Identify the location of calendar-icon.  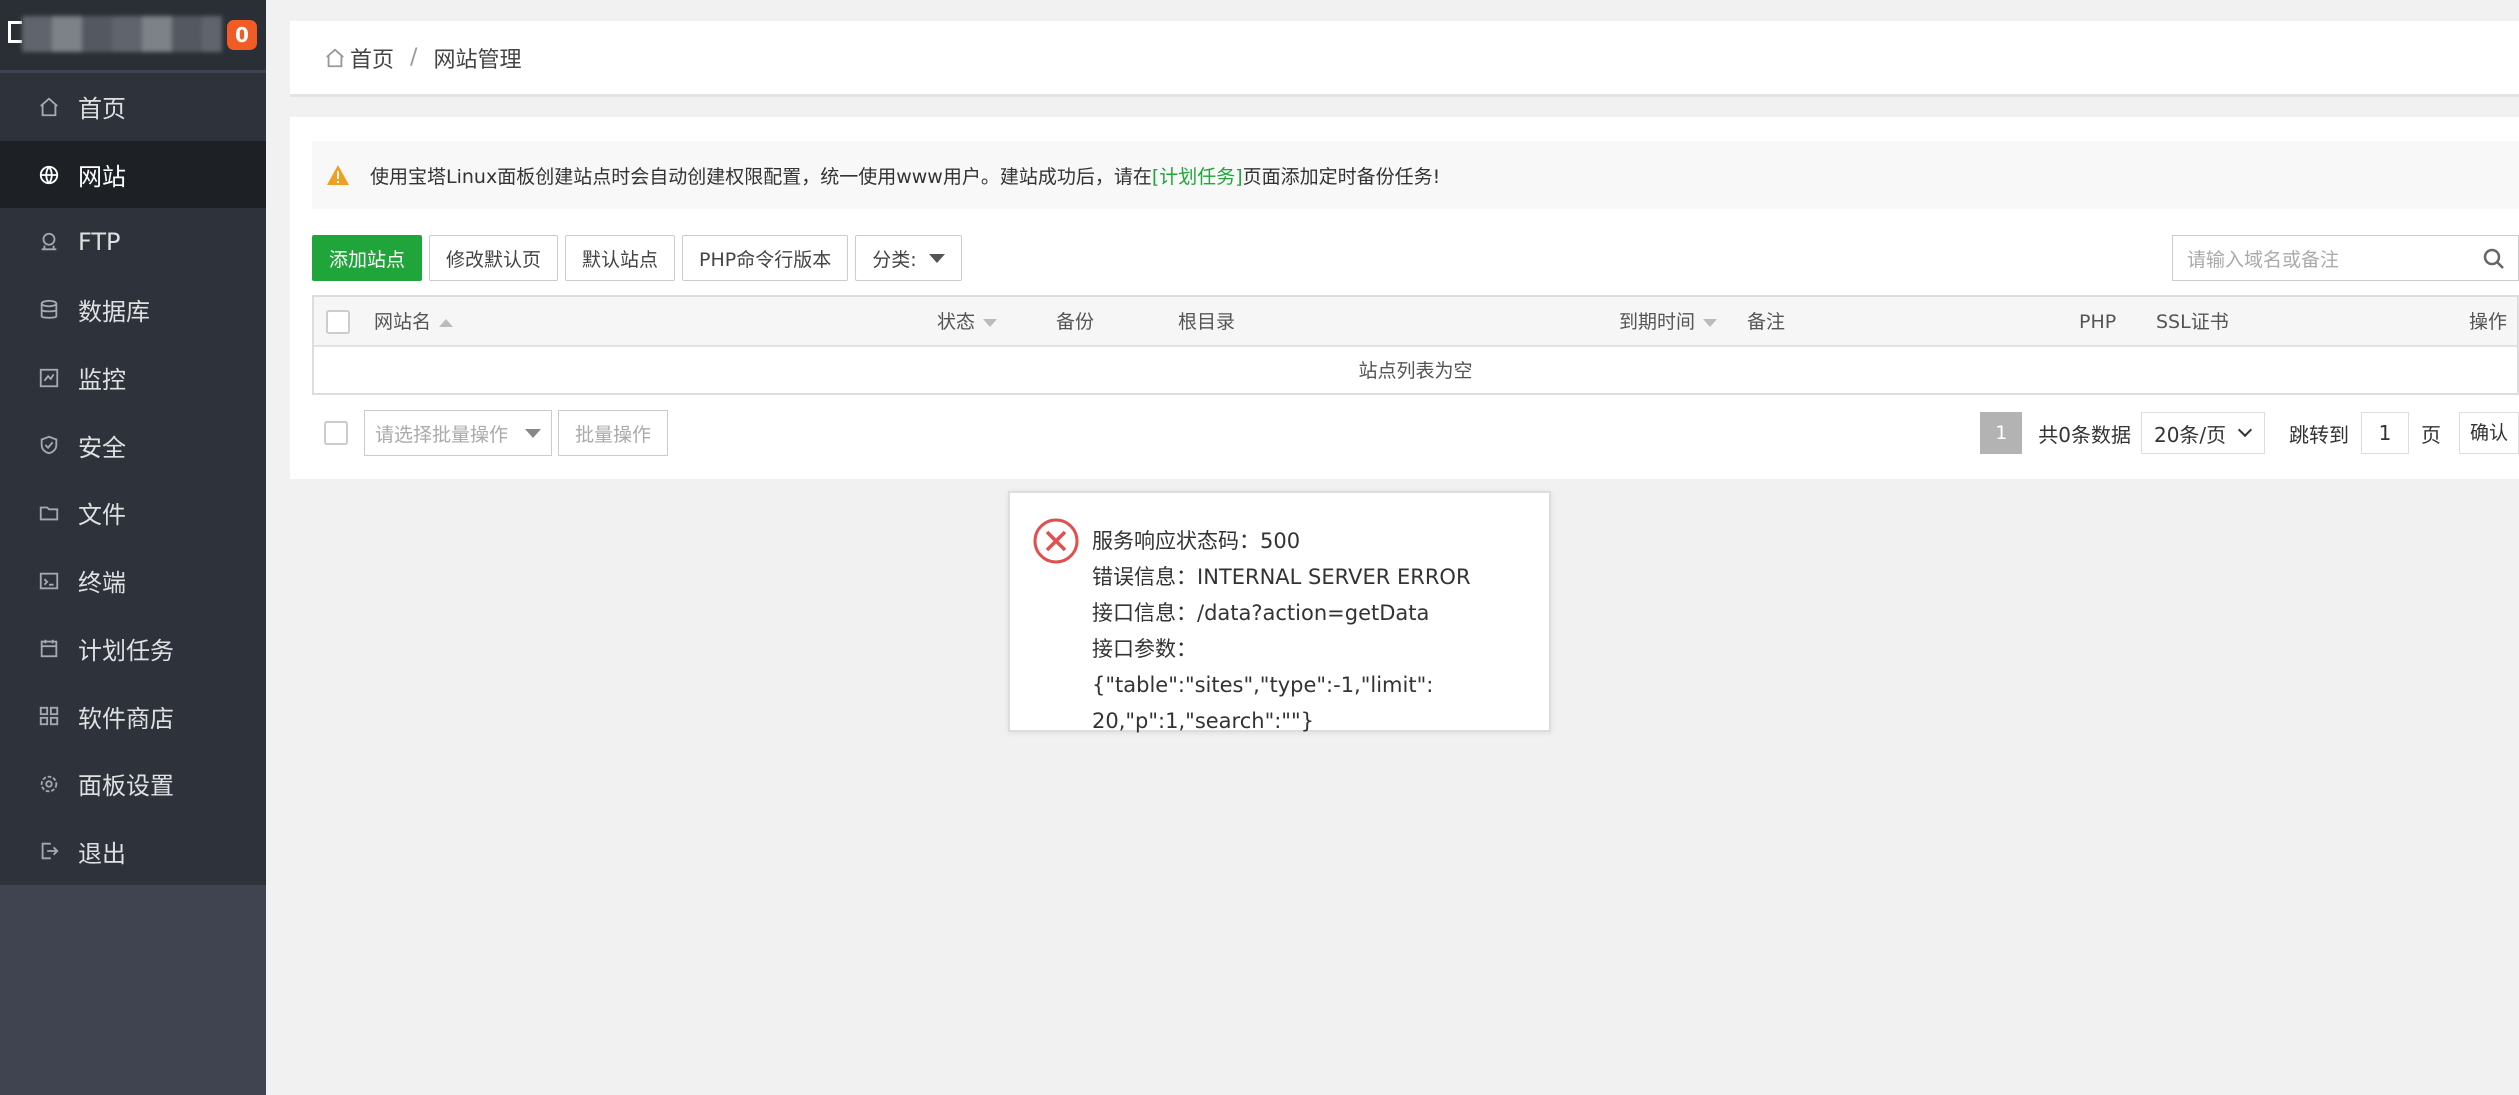
(49, 648).